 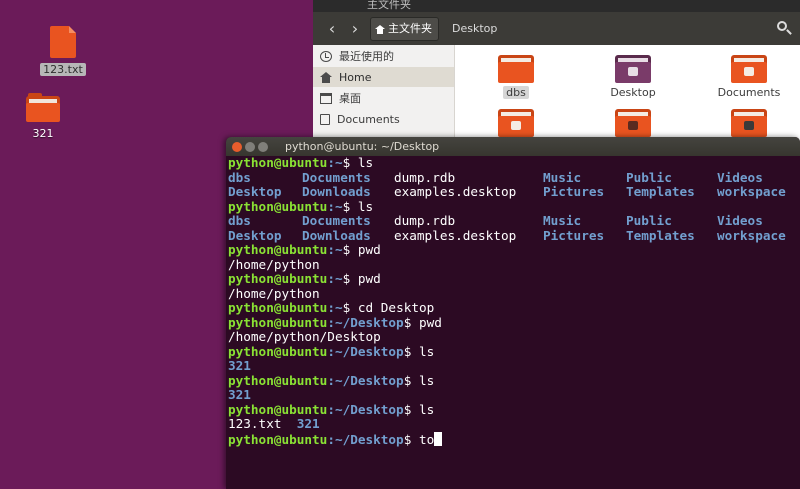 I want to click on terminal-titlebar: python@ubuntu: ~/Desktop, so click(x=513, y=146).